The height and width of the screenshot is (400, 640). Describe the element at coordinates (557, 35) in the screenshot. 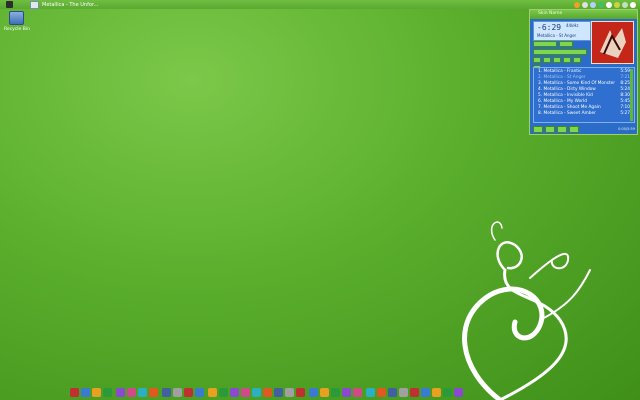

I see `now-playing-text: Metallica - St Anger` at that location.